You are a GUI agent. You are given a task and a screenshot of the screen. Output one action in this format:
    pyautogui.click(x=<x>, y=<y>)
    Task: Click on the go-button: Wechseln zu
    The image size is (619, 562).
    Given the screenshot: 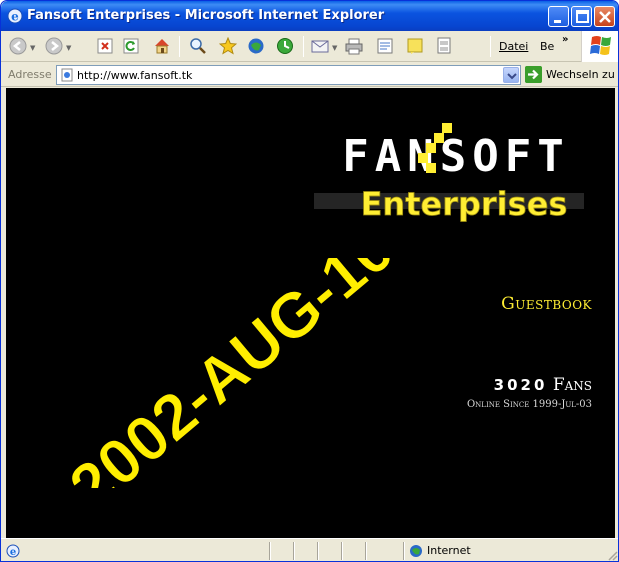 What is the action you would take?
    pyautogui.click(x=571, y=75)
    